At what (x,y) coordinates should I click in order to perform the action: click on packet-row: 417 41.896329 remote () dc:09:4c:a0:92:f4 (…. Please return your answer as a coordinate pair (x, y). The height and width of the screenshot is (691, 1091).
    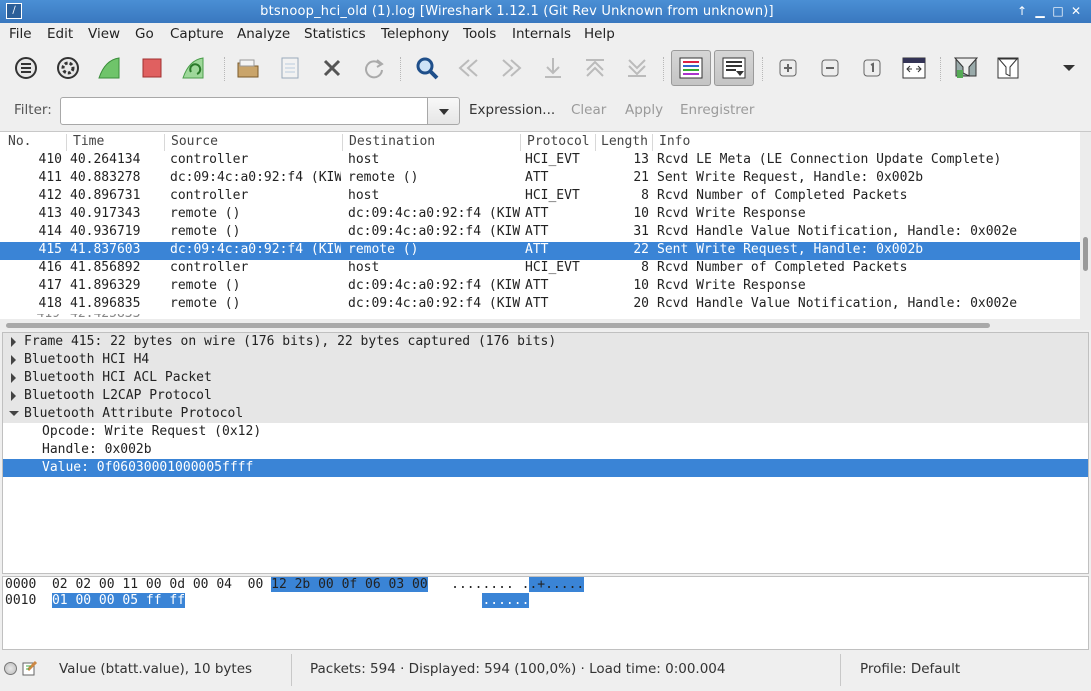
    Looking at the image, I should click on (540, 287).